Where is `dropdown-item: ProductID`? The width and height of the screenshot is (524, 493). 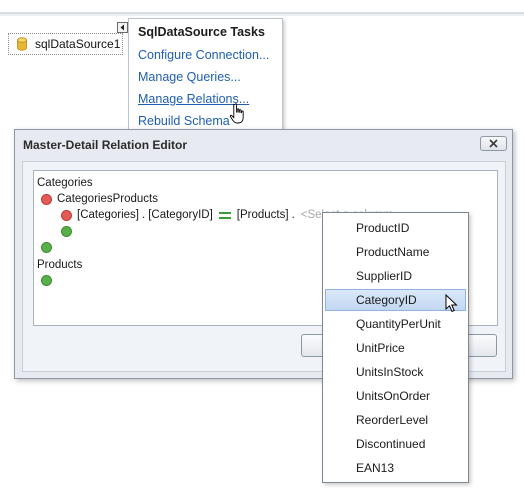 dropdown-item: ProductID is located at coordinates (395, 228).